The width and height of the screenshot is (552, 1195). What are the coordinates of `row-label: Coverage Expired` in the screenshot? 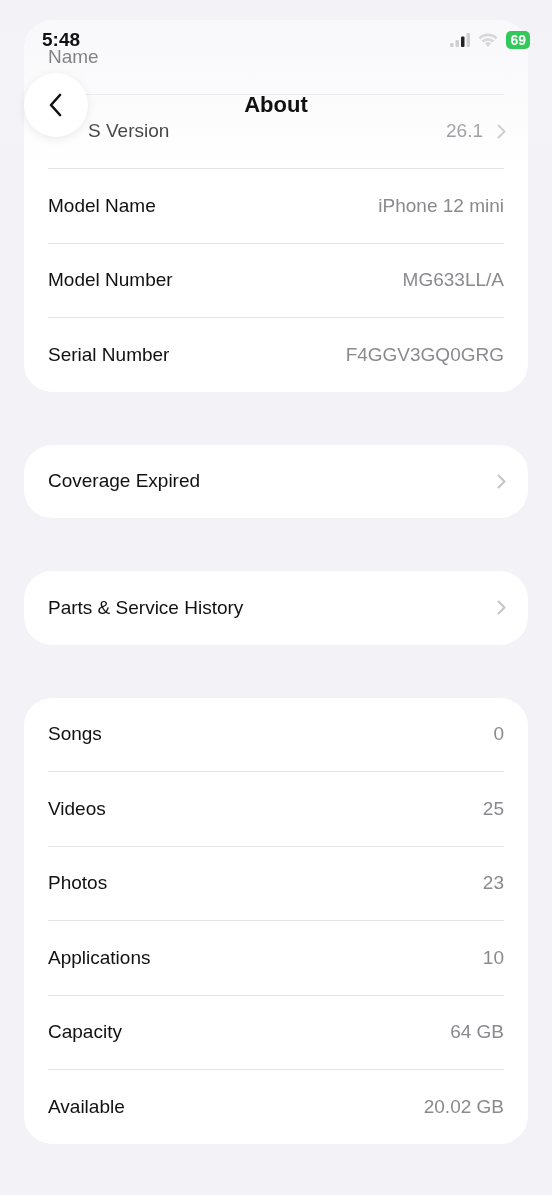 It's located at (124, 481).